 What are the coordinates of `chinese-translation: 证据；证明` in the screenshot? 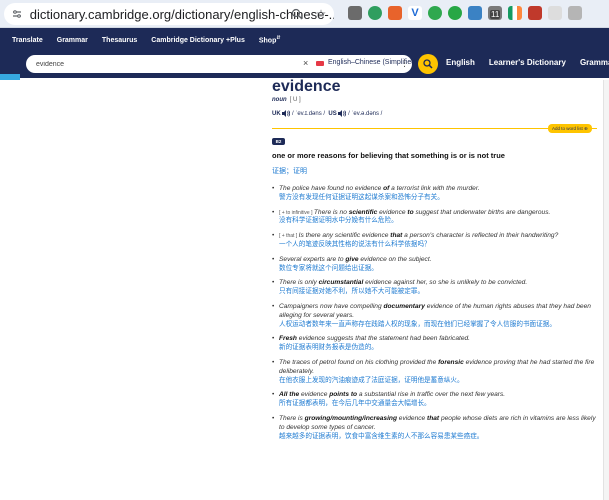 It's located at (289, 171).